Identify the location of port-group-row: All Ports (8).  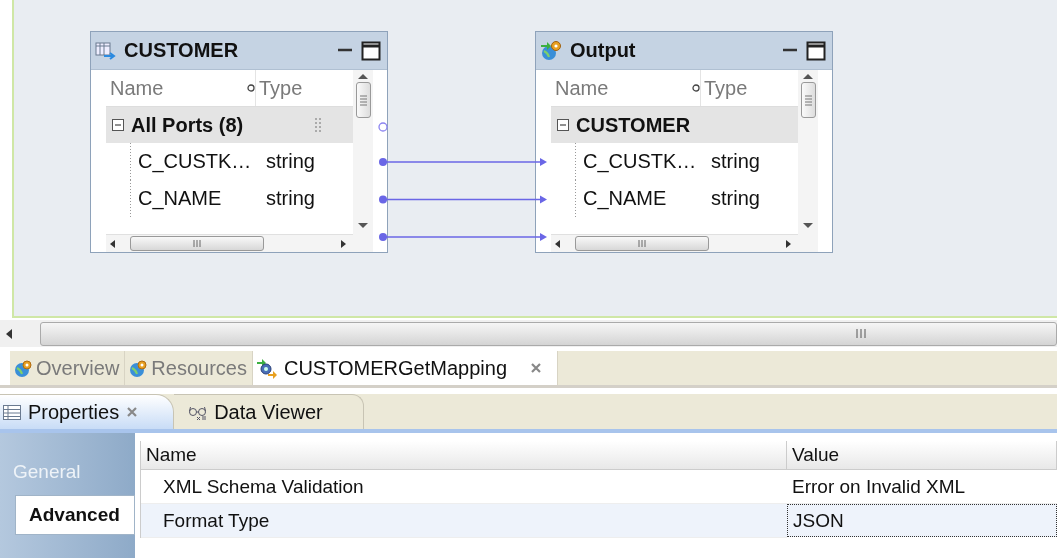
(229, 125).